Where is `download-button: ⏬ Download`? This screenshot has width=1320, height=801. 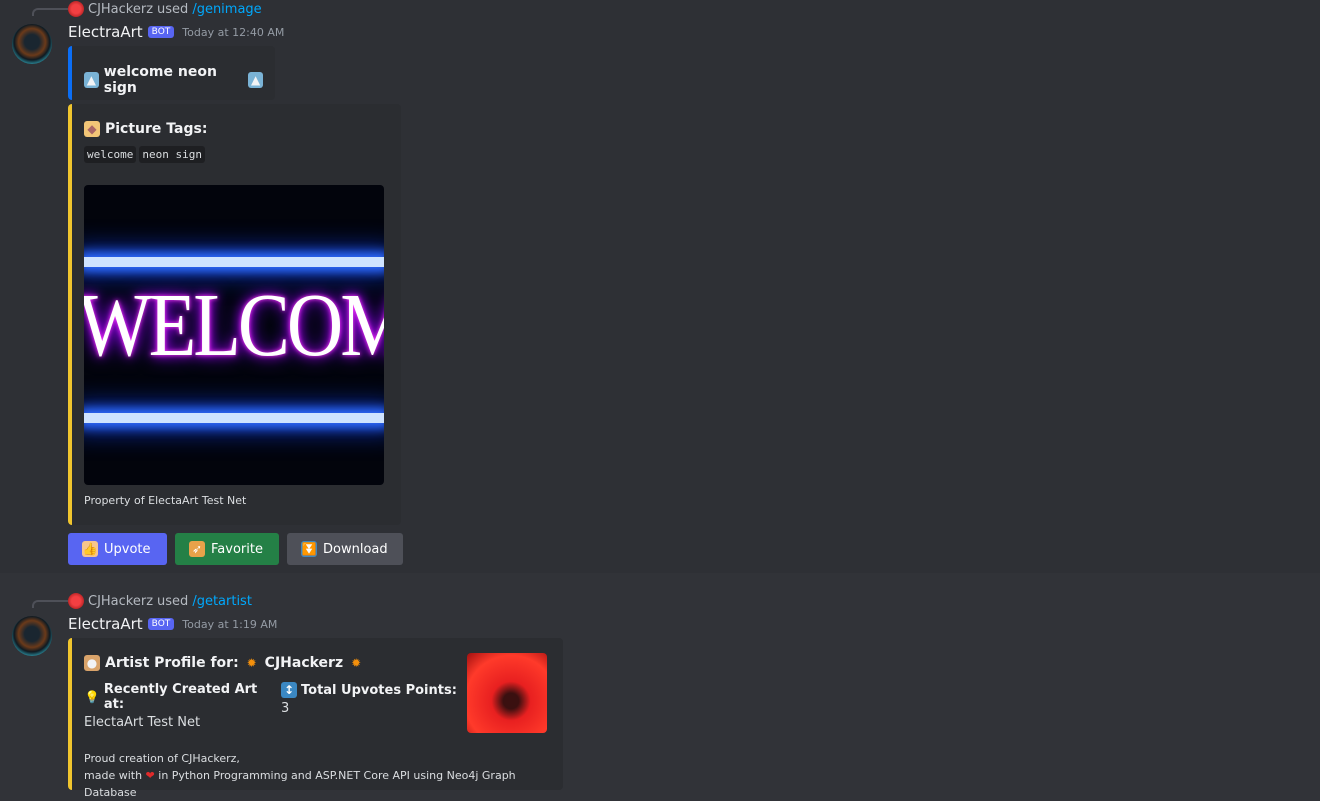 download-button: ⏬ Download is located at coordinates (345, 549).